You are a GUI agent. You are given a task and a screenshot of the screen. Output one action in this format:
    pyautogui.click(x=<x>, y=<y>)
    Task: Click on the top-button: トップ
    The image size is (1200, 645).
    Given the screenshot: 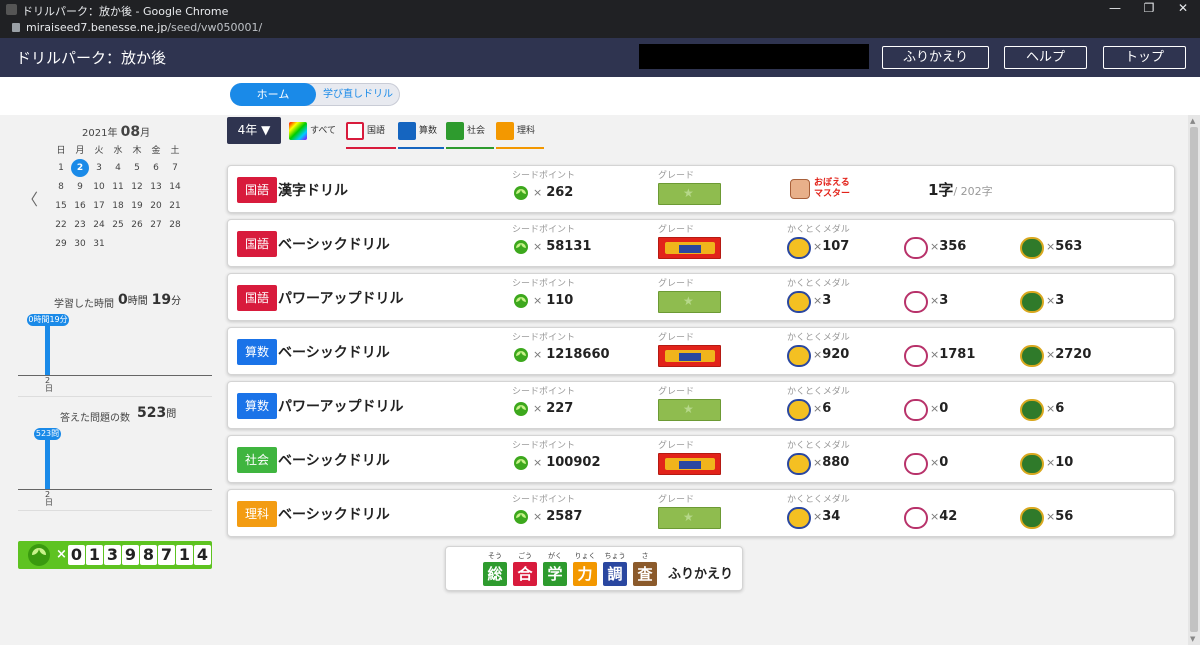 What is the action you would take?
    pyautogui.click(x=1144, y=57)
    